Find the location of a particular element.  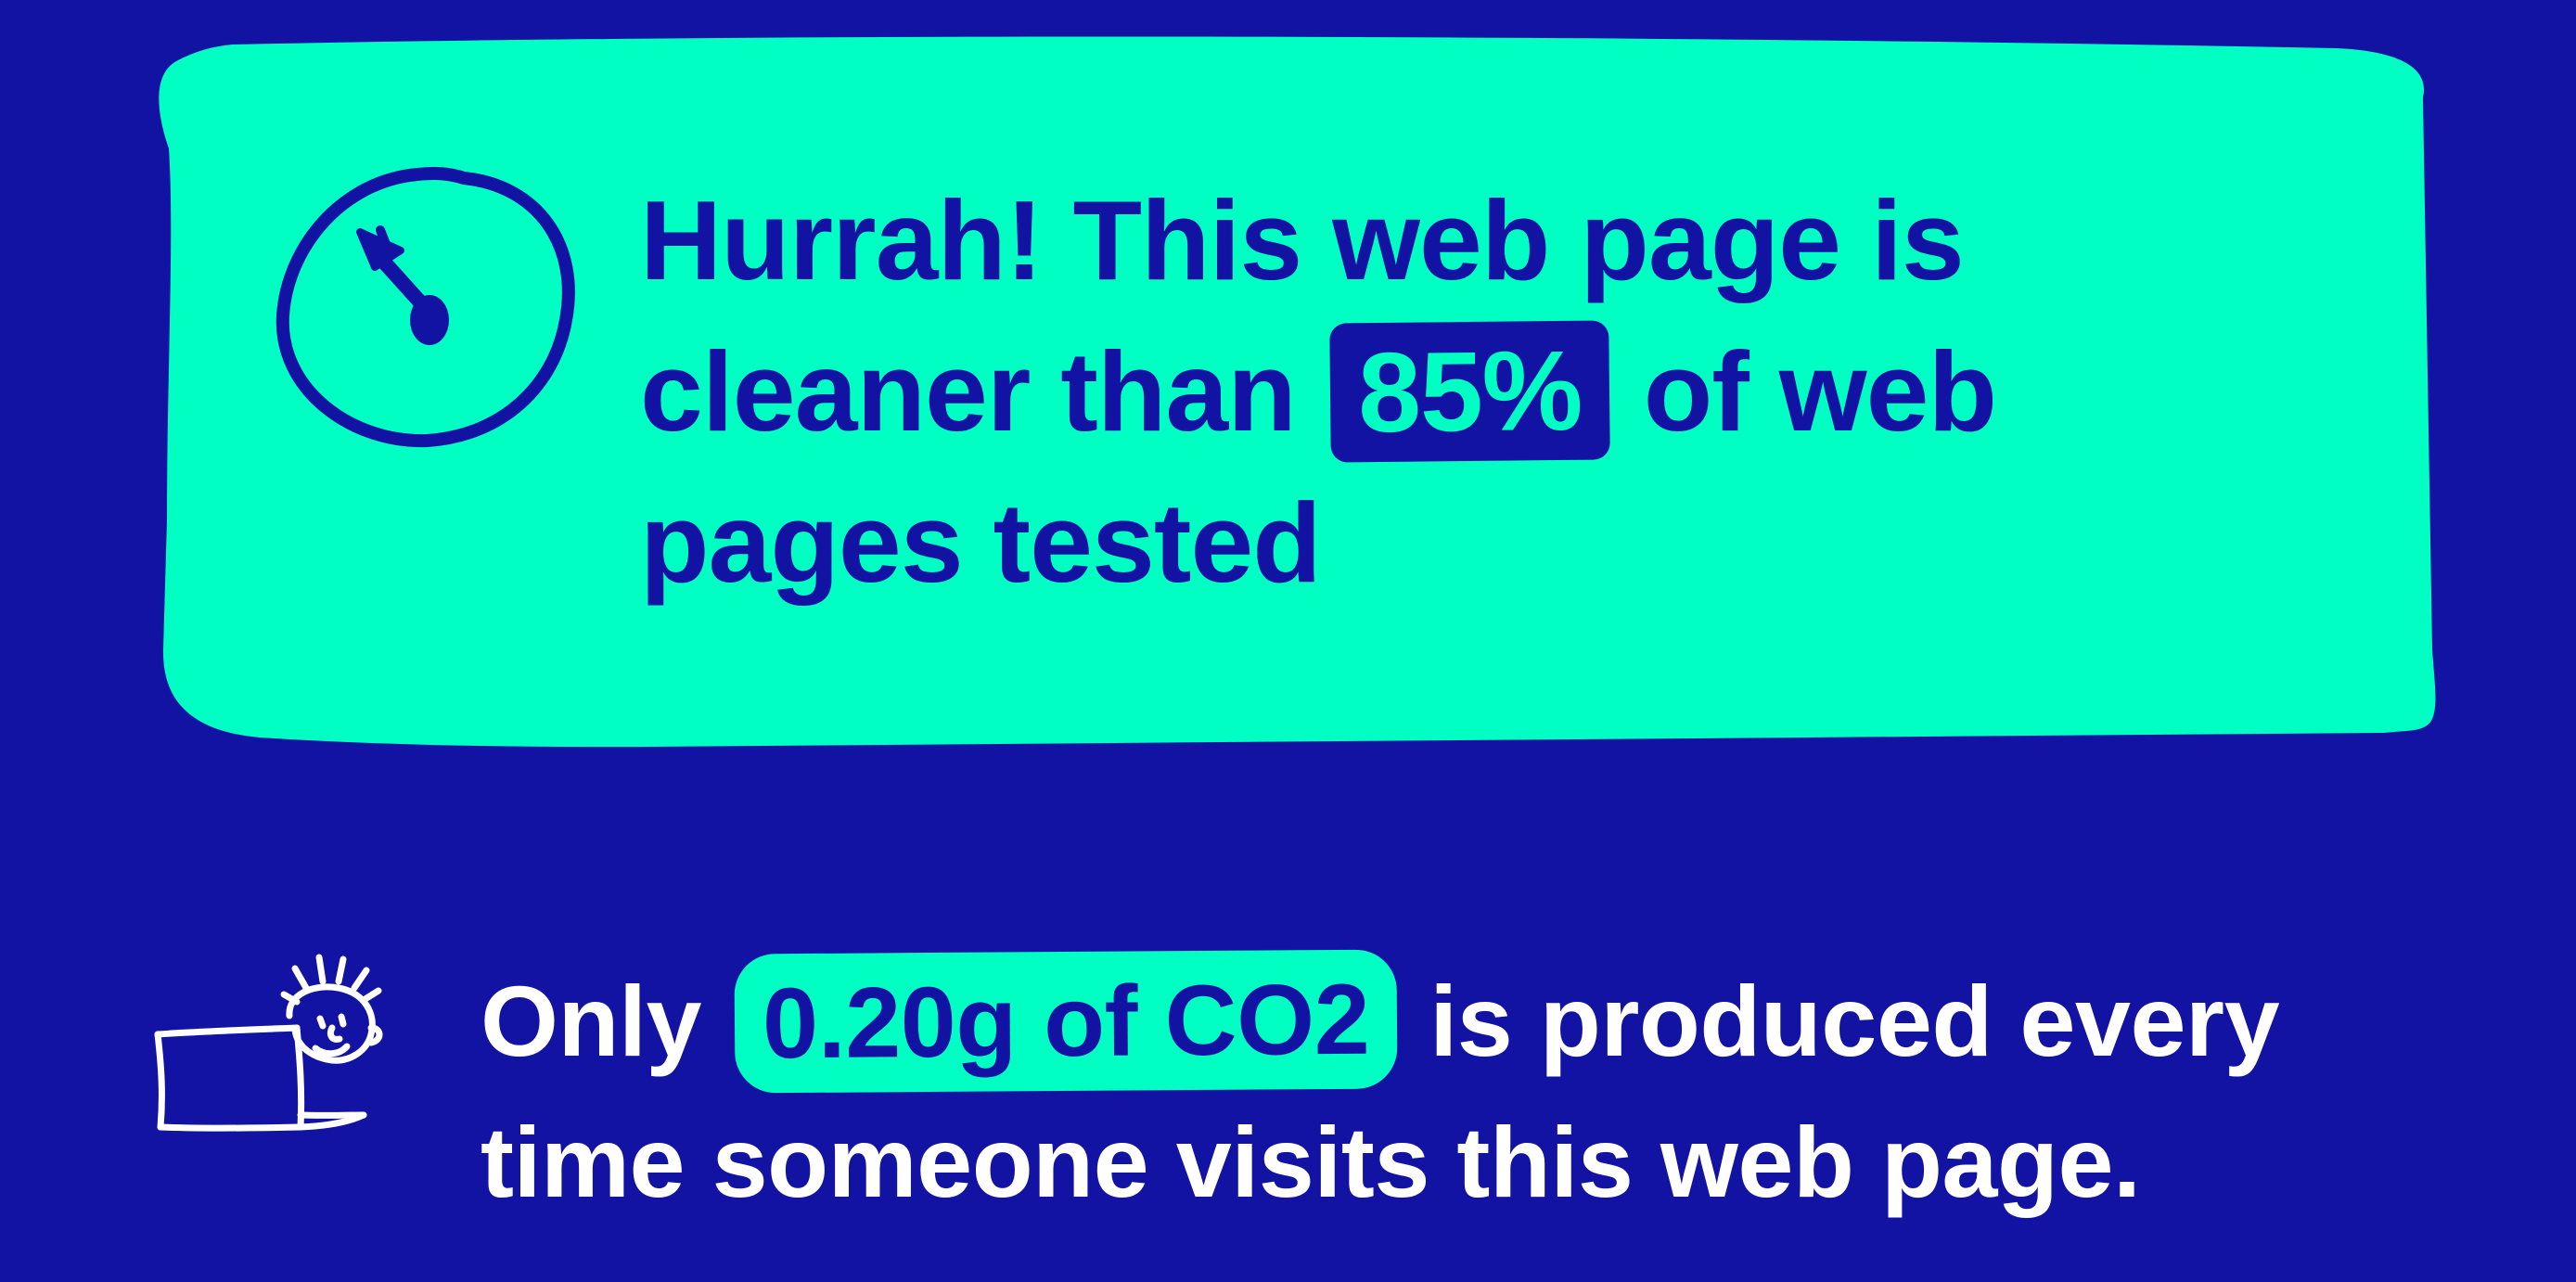

gauge-icon is located at coordinates (425, 307).